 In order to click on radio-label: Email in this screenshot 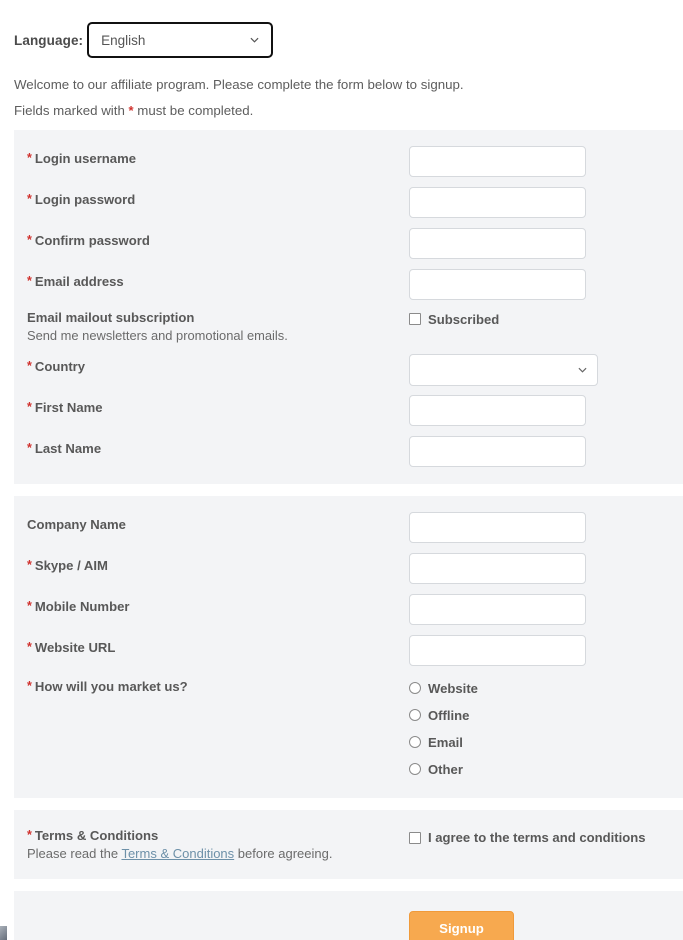, I will do `click(445, 742)`.